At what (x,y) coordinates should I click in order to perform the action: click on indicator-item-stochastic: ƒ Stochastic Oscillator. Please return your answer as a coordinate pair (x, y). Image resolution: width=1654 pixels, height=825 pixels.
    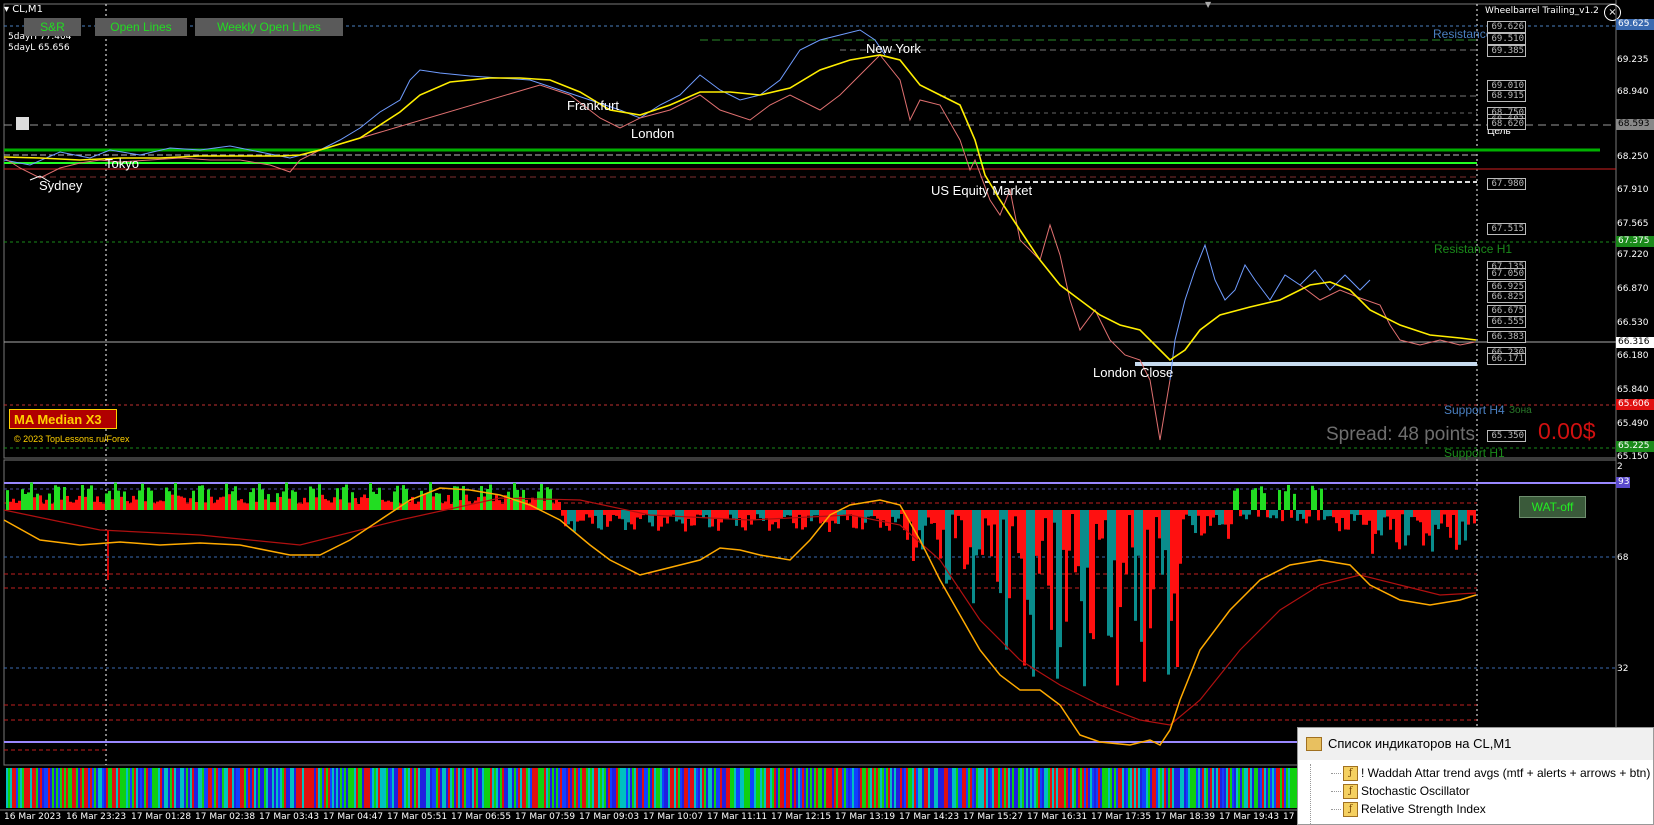
    Looking at the image, I should click on (1482, 791).